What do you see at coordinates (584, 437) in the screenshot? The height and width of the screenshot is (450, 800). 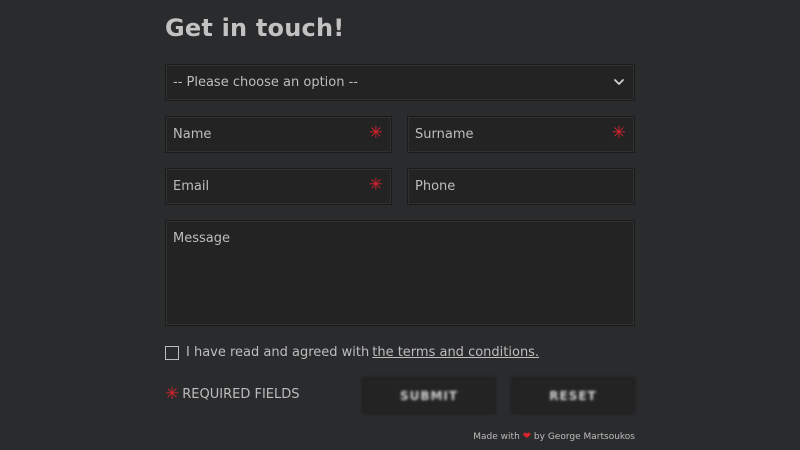 I see `footer-author: by George Martsoukos` at bounding box center [584, 437].